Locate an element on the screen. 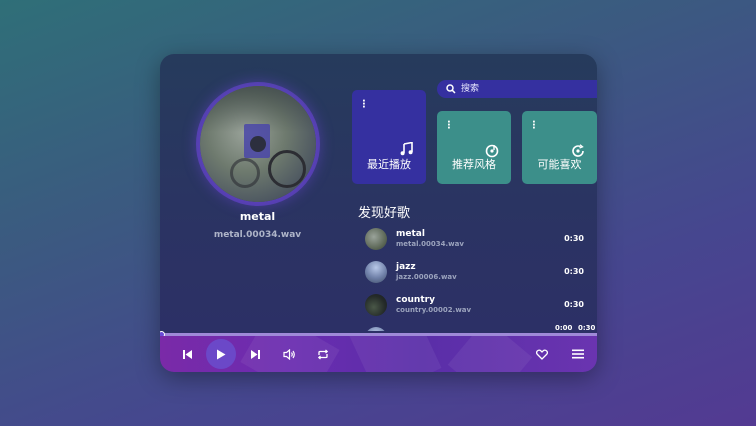 The width and height of the screenshot is (756, 426). heart-icon is located at coordinates (542, 354).